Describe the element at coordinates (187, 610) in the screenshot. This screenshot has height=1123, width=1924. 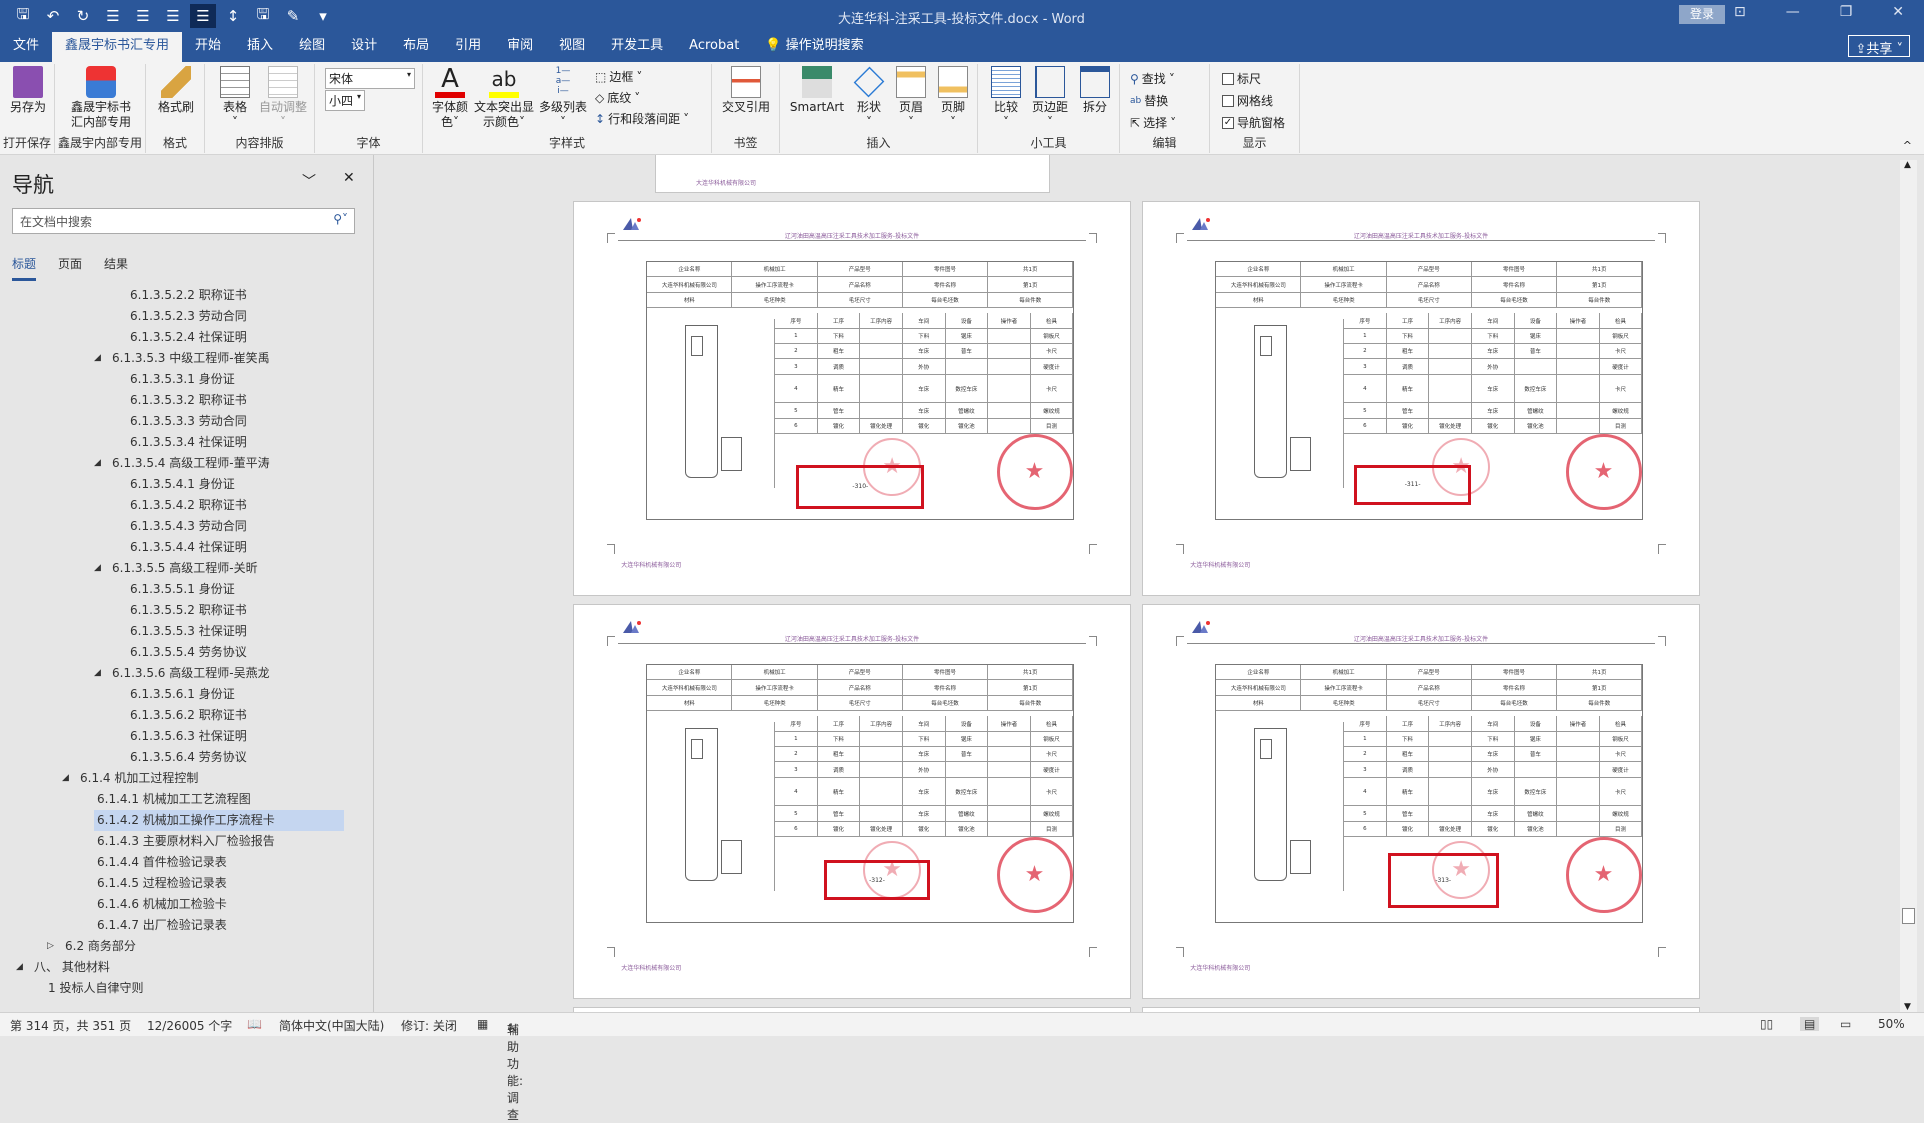
I see `nav-heading-item: 6.1.3.5.5.2 职称证书` at that location.